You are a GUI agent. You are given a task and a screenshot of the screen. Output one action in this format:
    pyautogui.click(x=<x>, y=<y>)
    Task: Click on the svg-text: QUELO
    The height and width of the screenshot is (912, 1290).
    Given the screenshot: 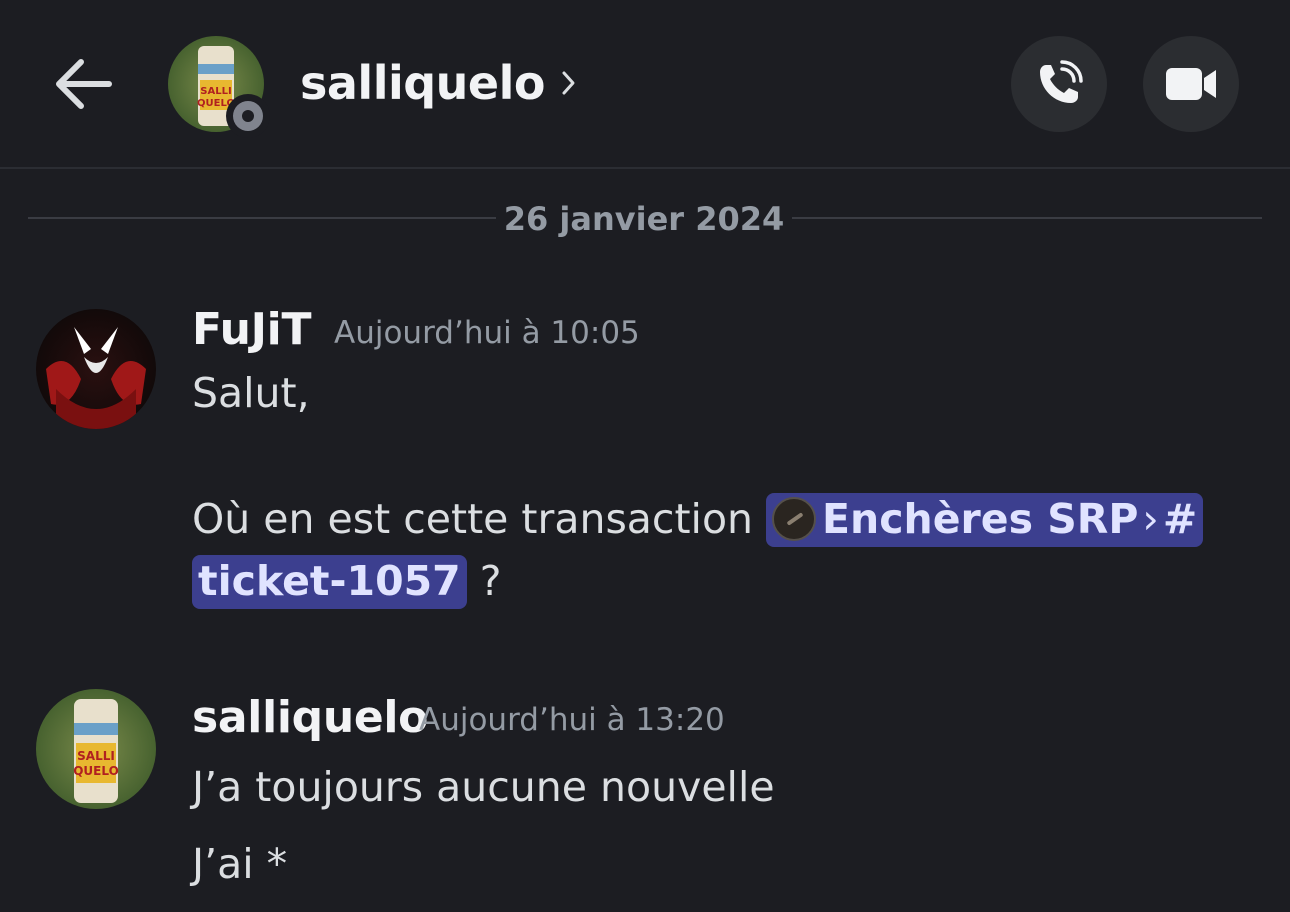 What is the action you would take?
    pyautogui.click(x=96, y=771)
    